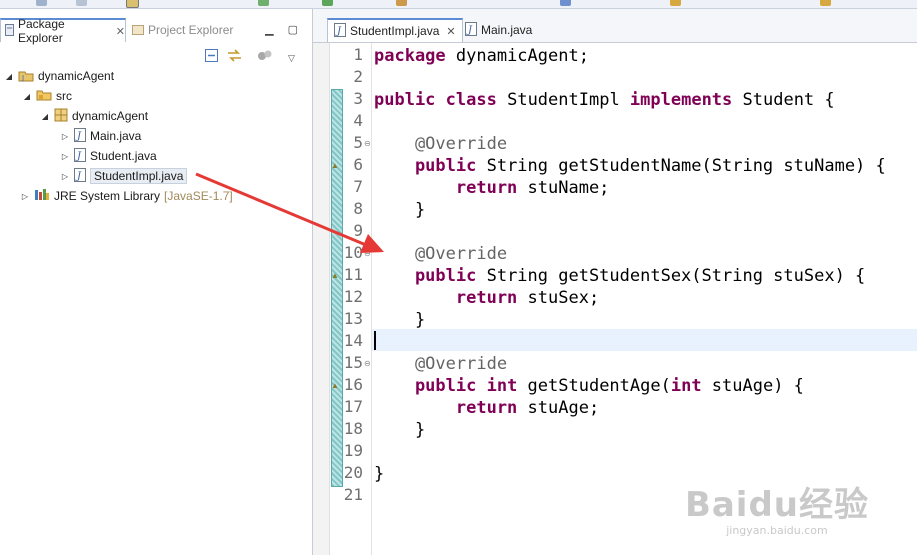 The width and height of the screenshot is (917, 555). I want to click on line-number: 18, so click(353, 428).